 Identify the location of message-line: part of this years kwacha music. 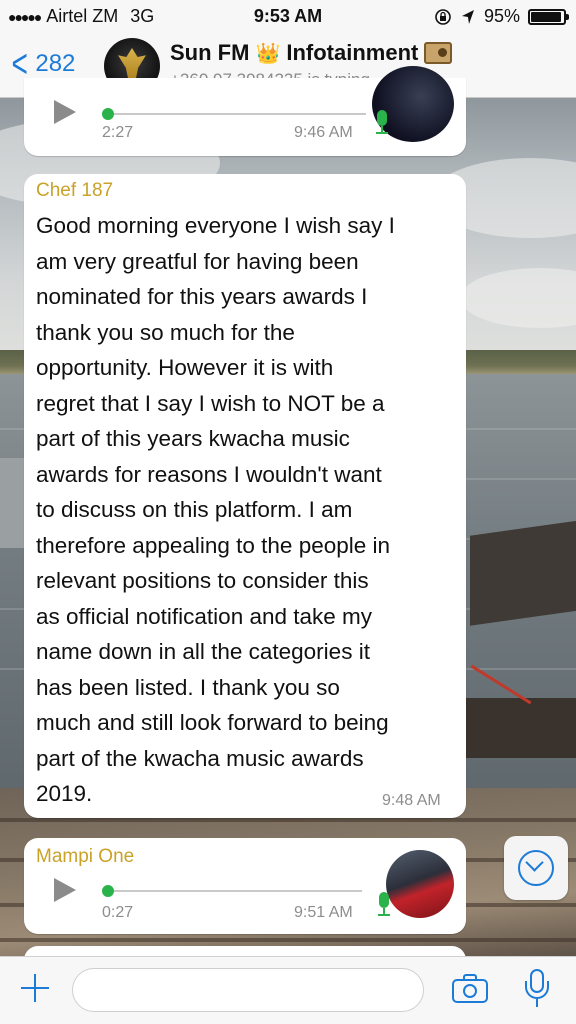
(193, 438).